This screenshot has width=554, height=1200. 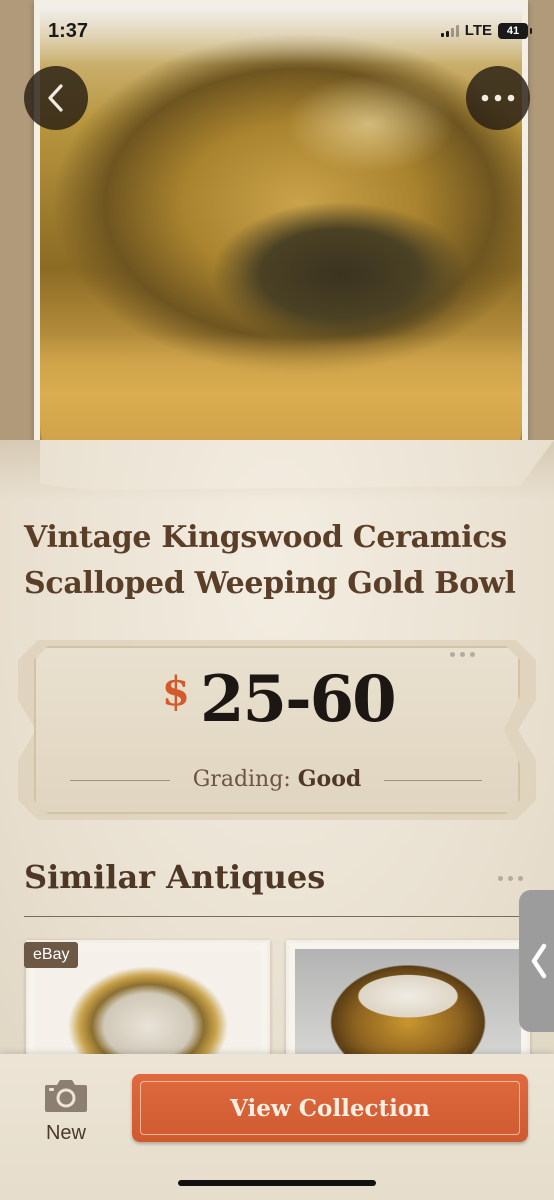 I want to click on item-title-line-1: Vintage Kingswood Ceramics, so click(x=265, y=537).